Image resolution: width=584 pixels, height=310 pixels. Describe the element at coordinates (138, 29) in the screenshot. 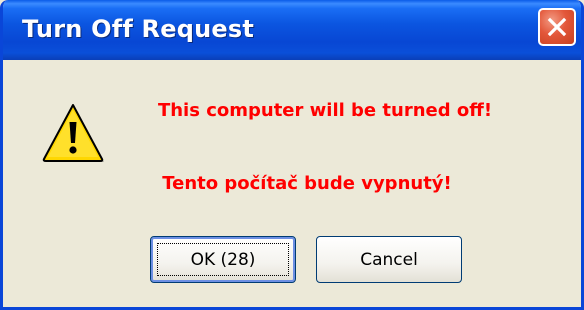

I see `window-title: Turn Off Request` at that location.